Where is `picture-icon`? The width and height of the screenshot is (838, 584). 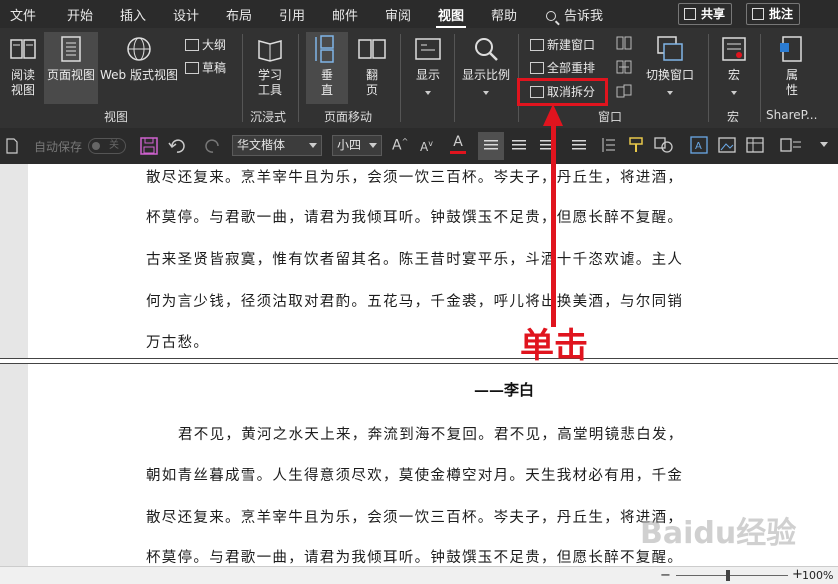
picture-icon is located at coordinates (727, 146).